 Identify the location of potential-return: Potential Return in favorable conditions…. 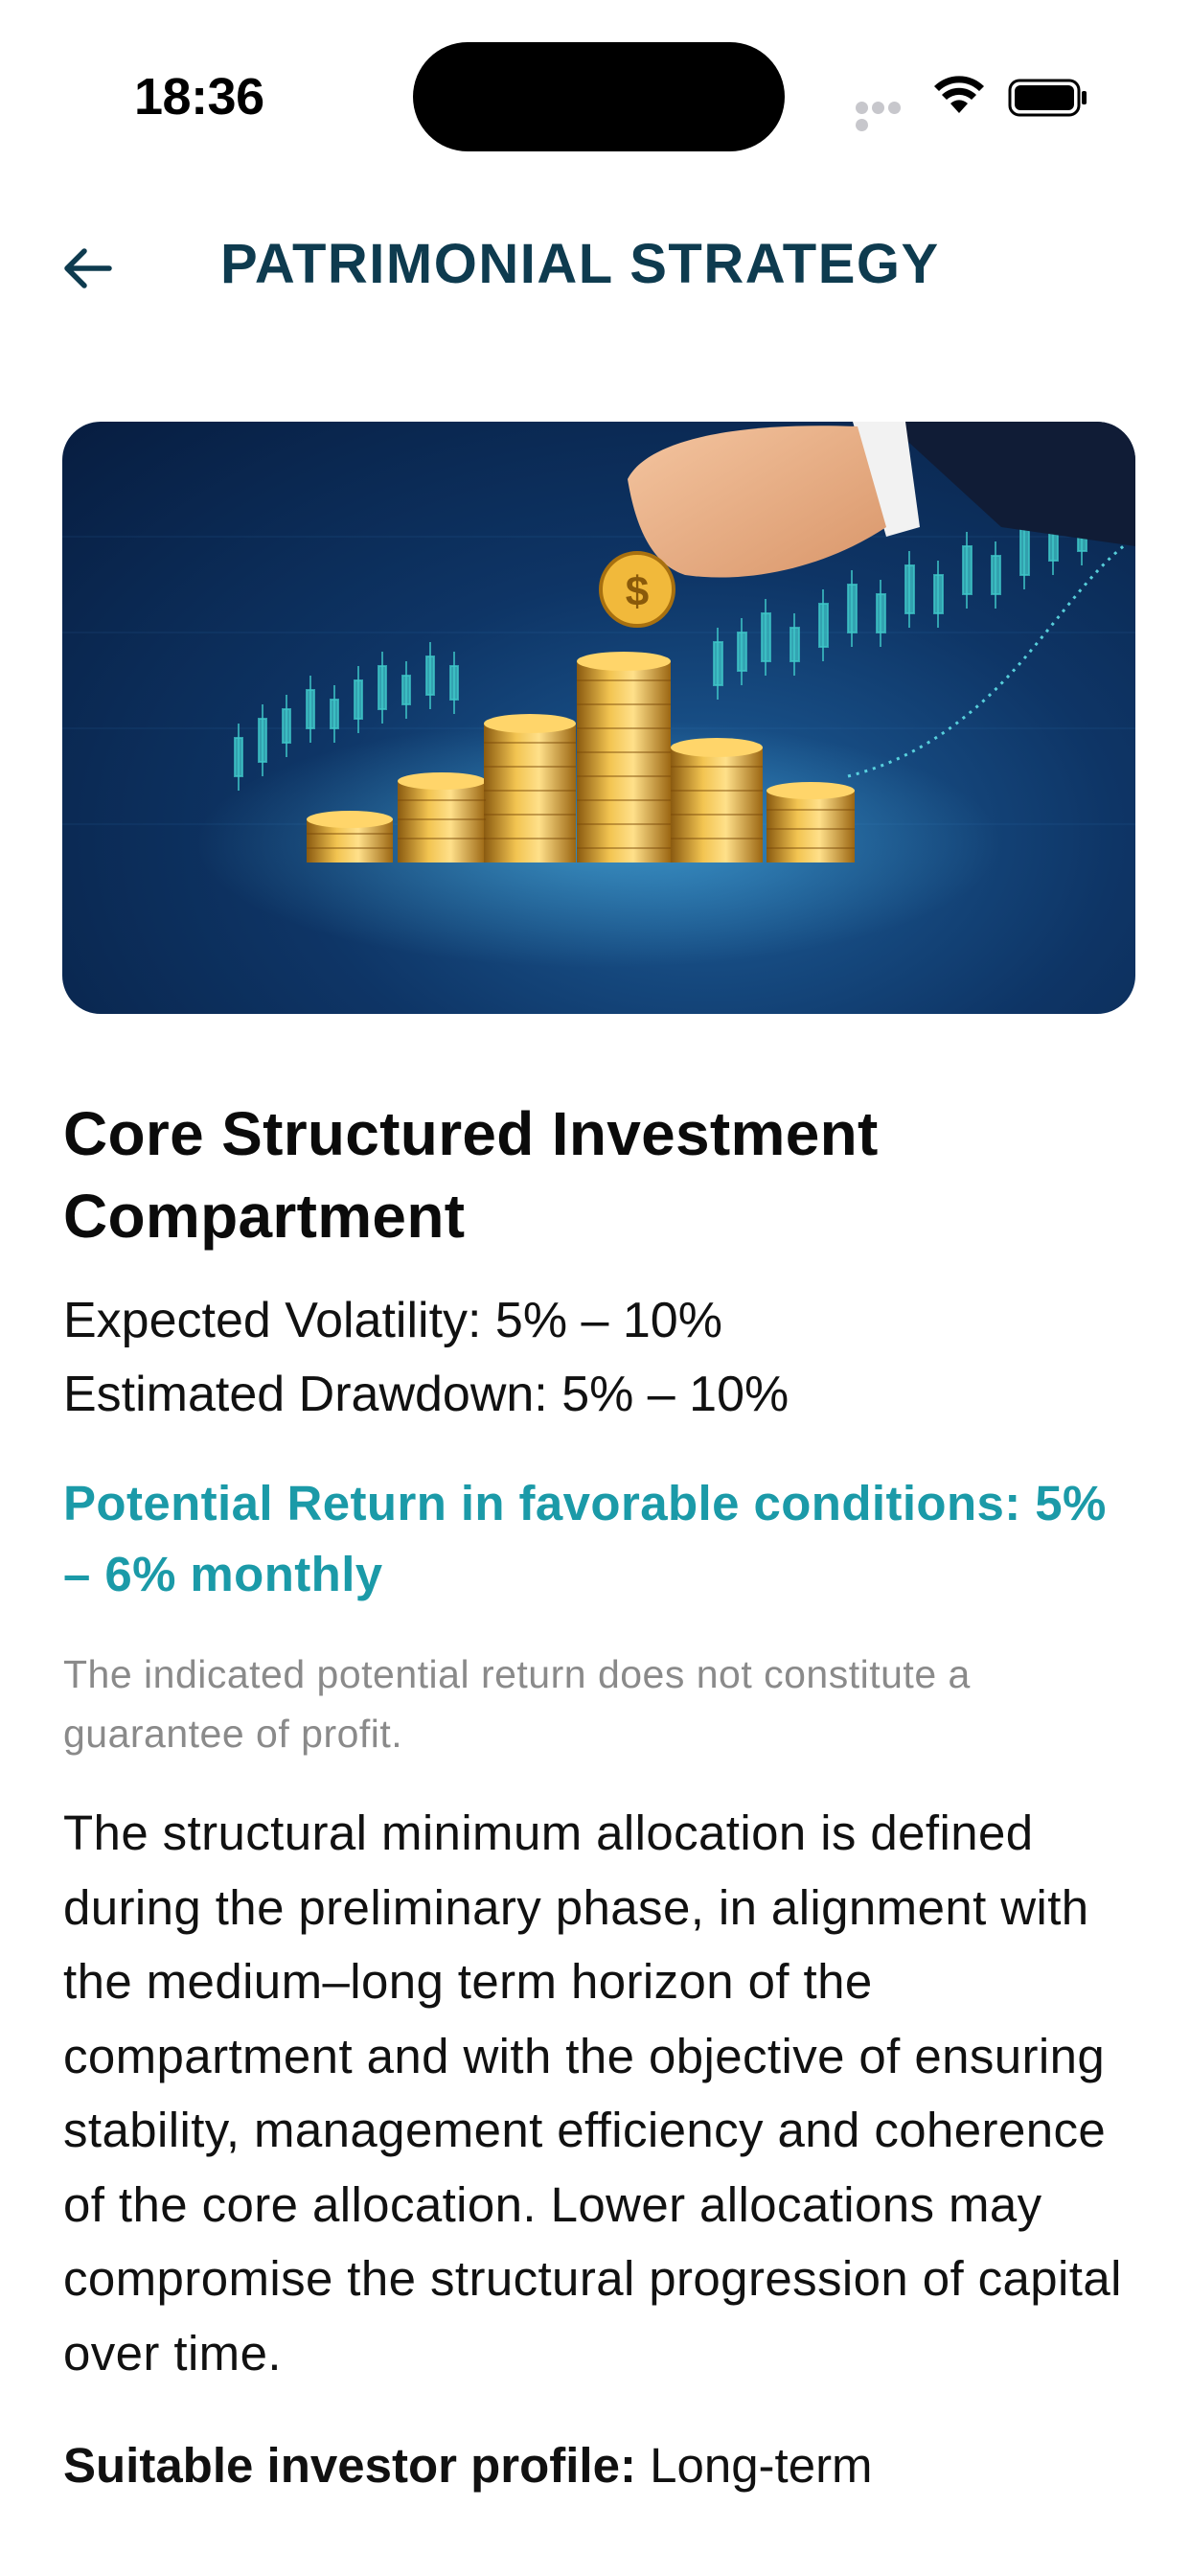
(585, 1538).